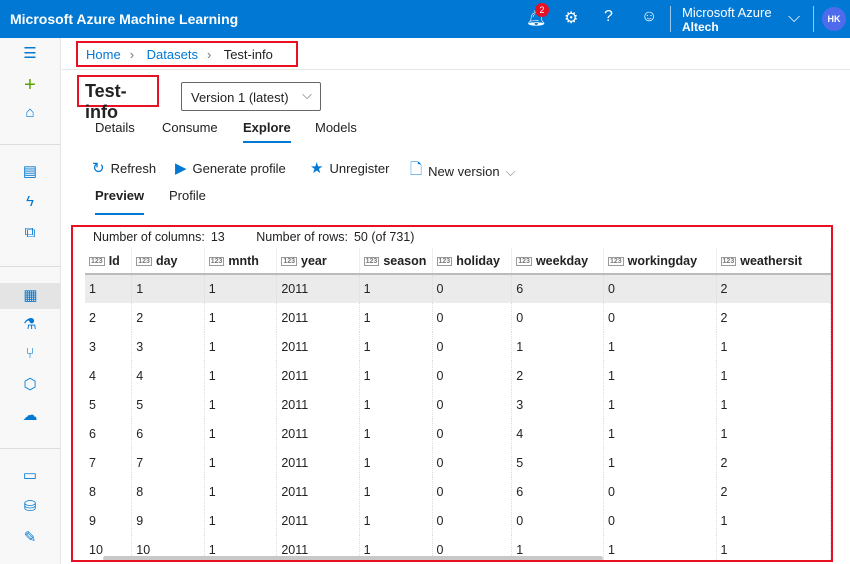 This screenshot has width=850, height=564. I want to click on models-cube-icon: ⬡, so click(30, 386).